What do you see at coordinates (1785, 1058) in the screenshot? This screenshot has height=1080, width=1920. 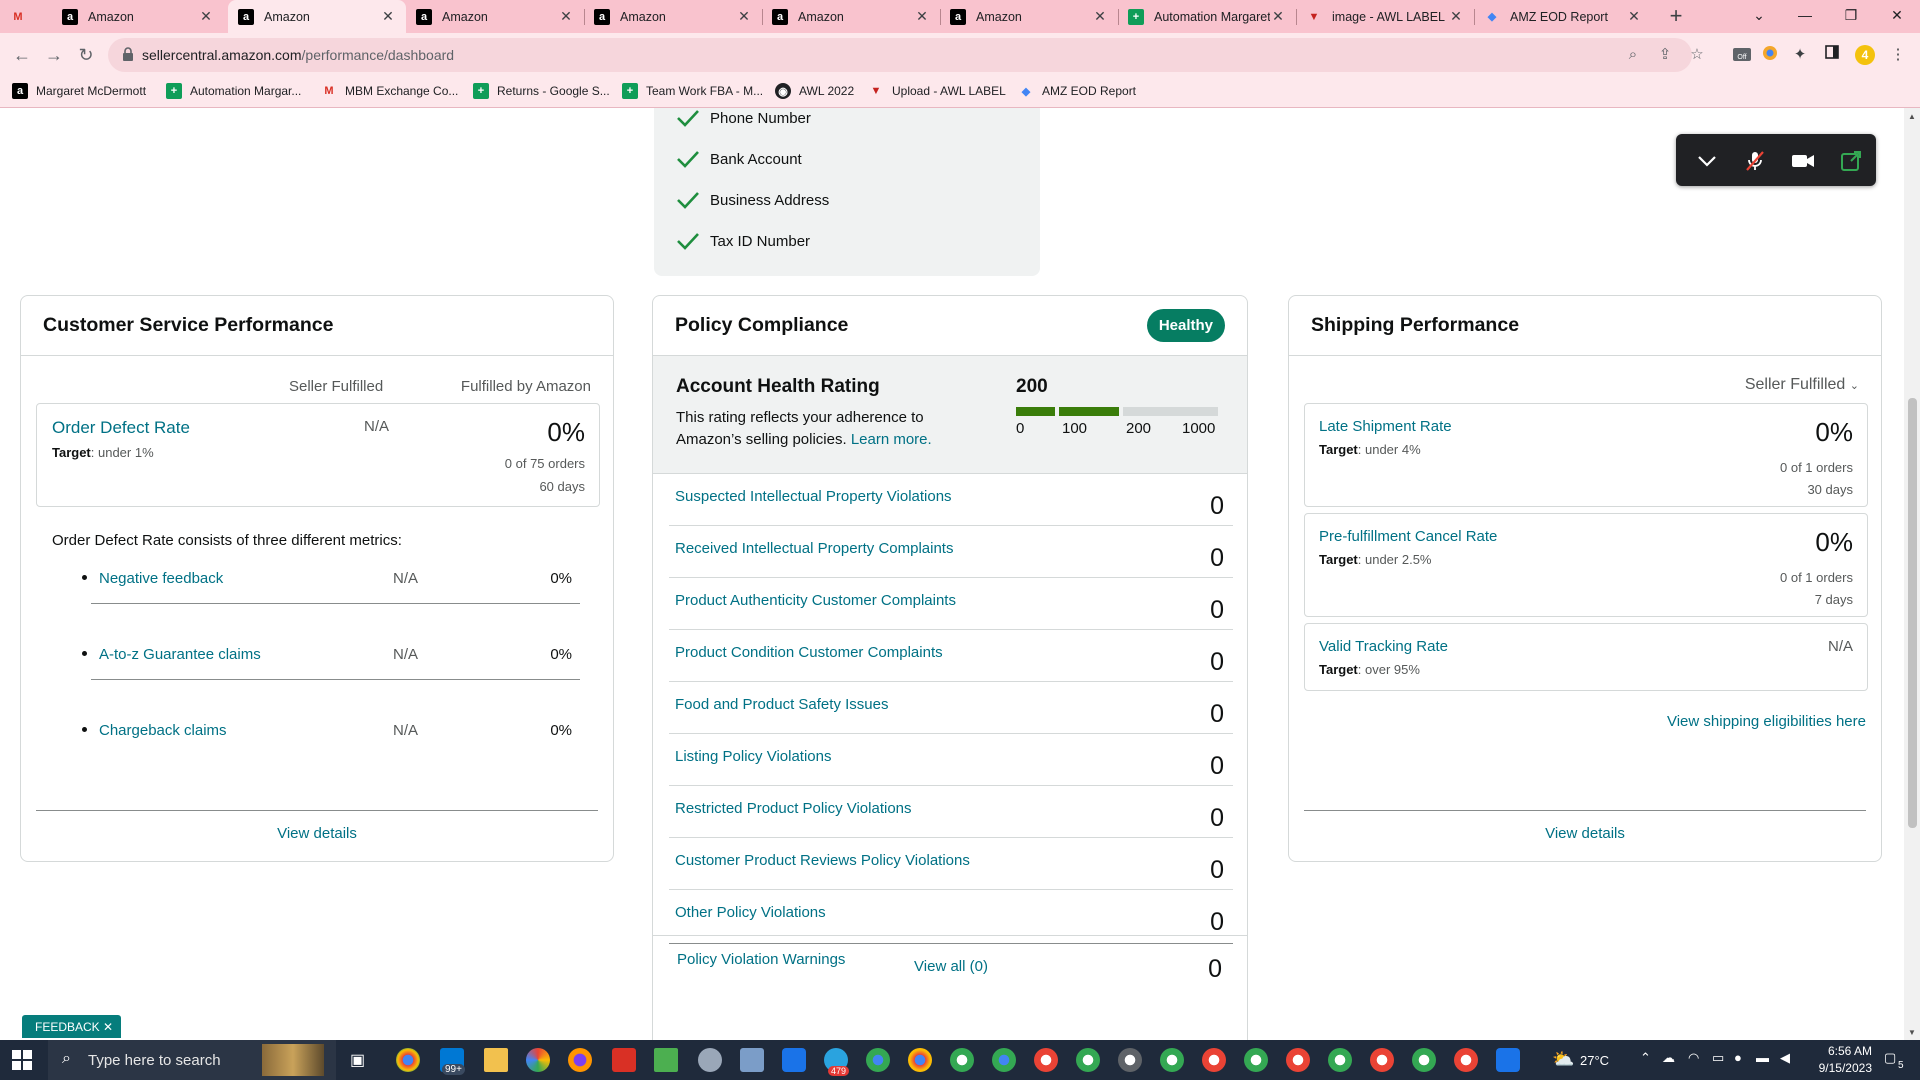 I see `volume-icon: ◀` at bounding box center [1785, 1058].